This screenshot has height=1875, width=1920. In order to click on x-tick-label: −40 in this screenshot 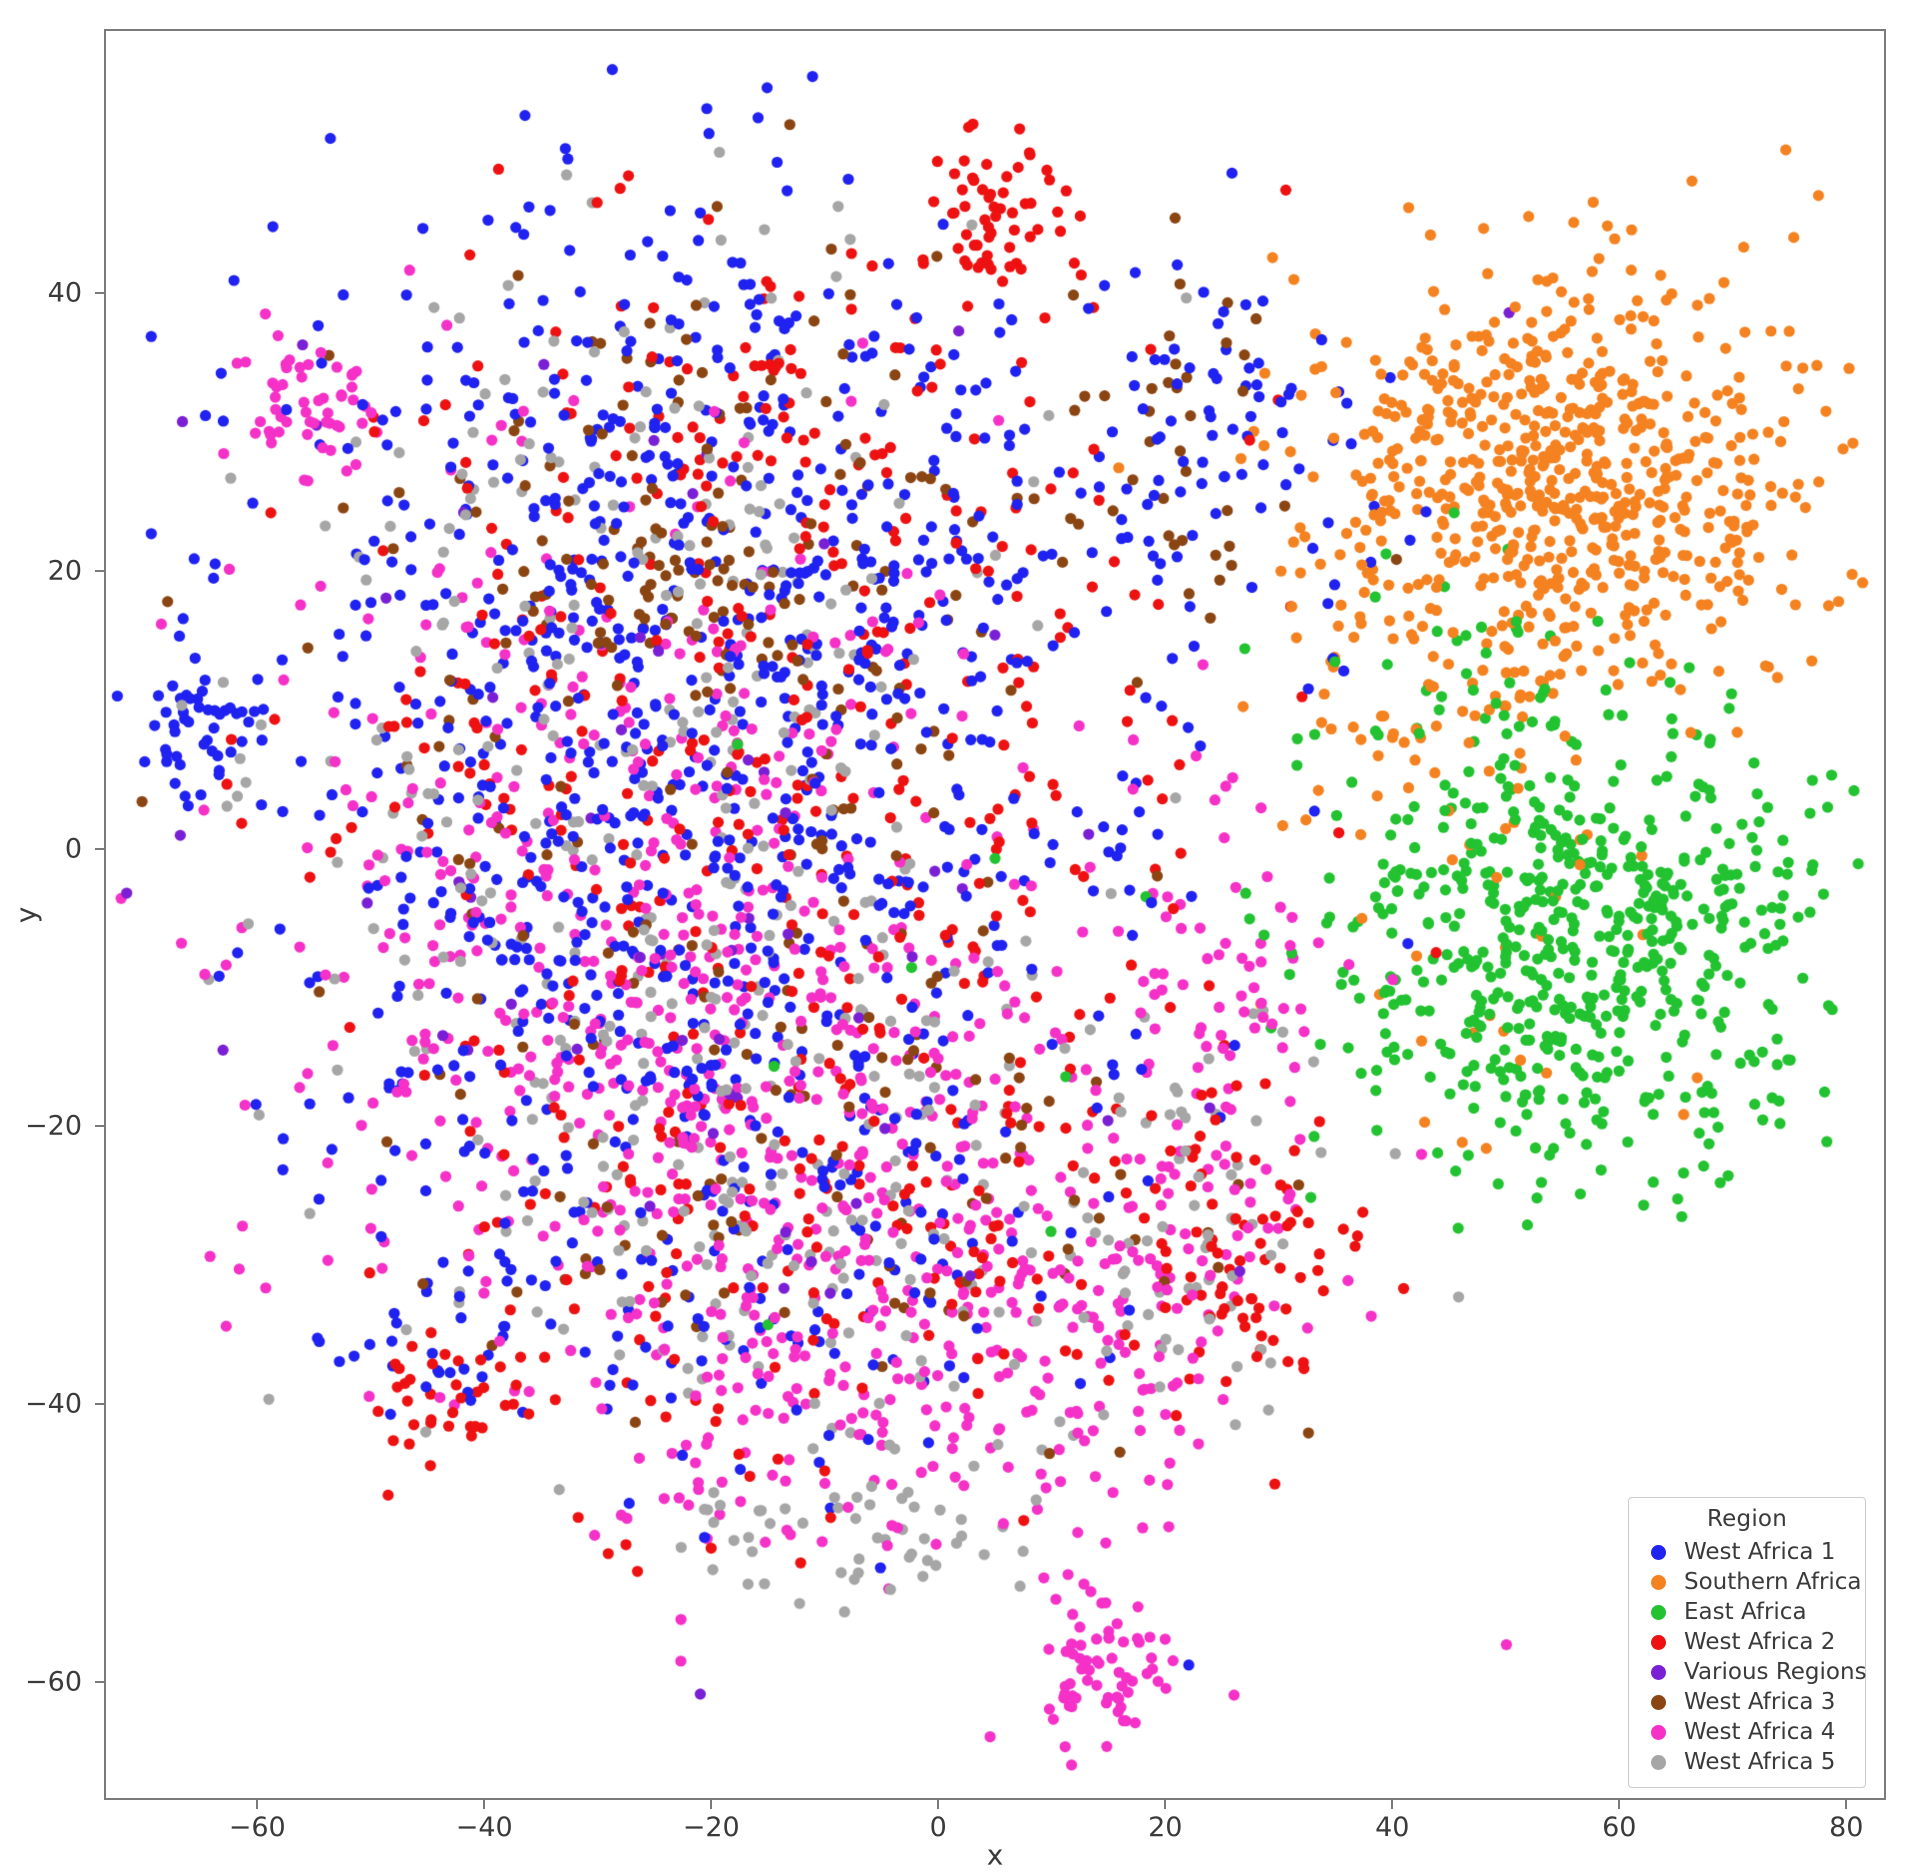, I will do `click(484, 1827)`.